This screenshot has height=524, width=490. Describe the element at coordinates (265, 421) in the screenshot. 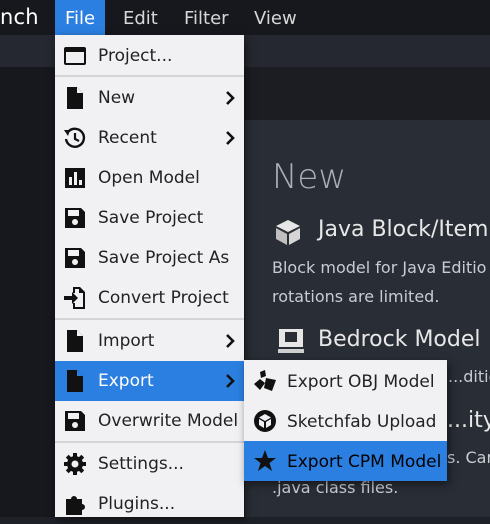

I see `sketchfab-icon` at that location.